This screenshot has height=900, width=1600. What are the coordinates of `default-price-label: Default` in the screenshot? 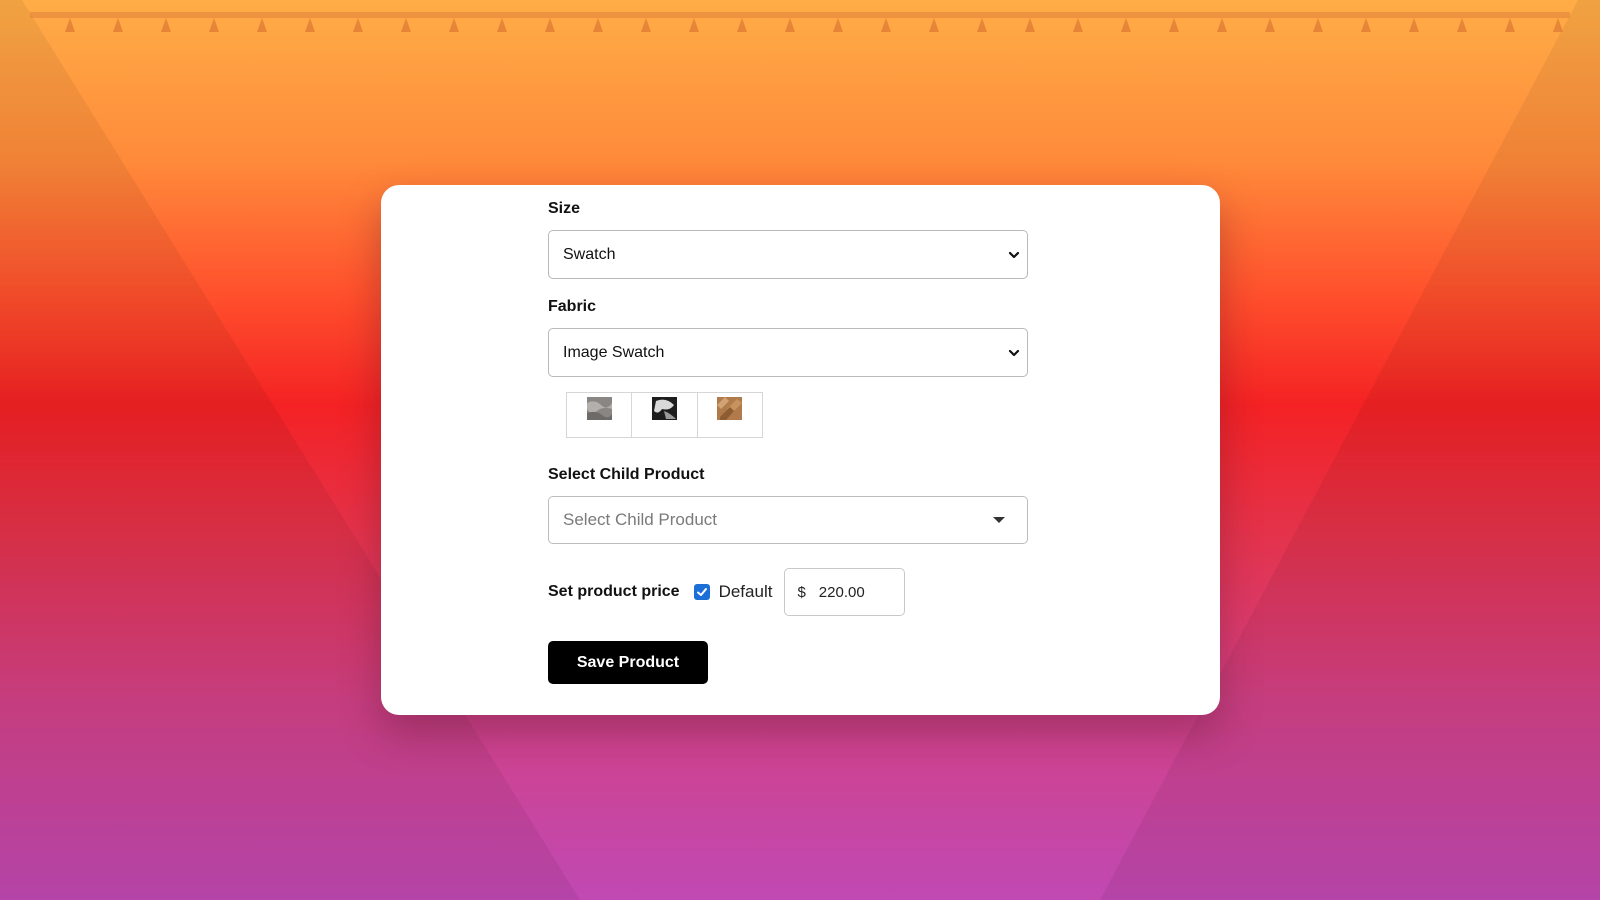 It's located at (745, 591).